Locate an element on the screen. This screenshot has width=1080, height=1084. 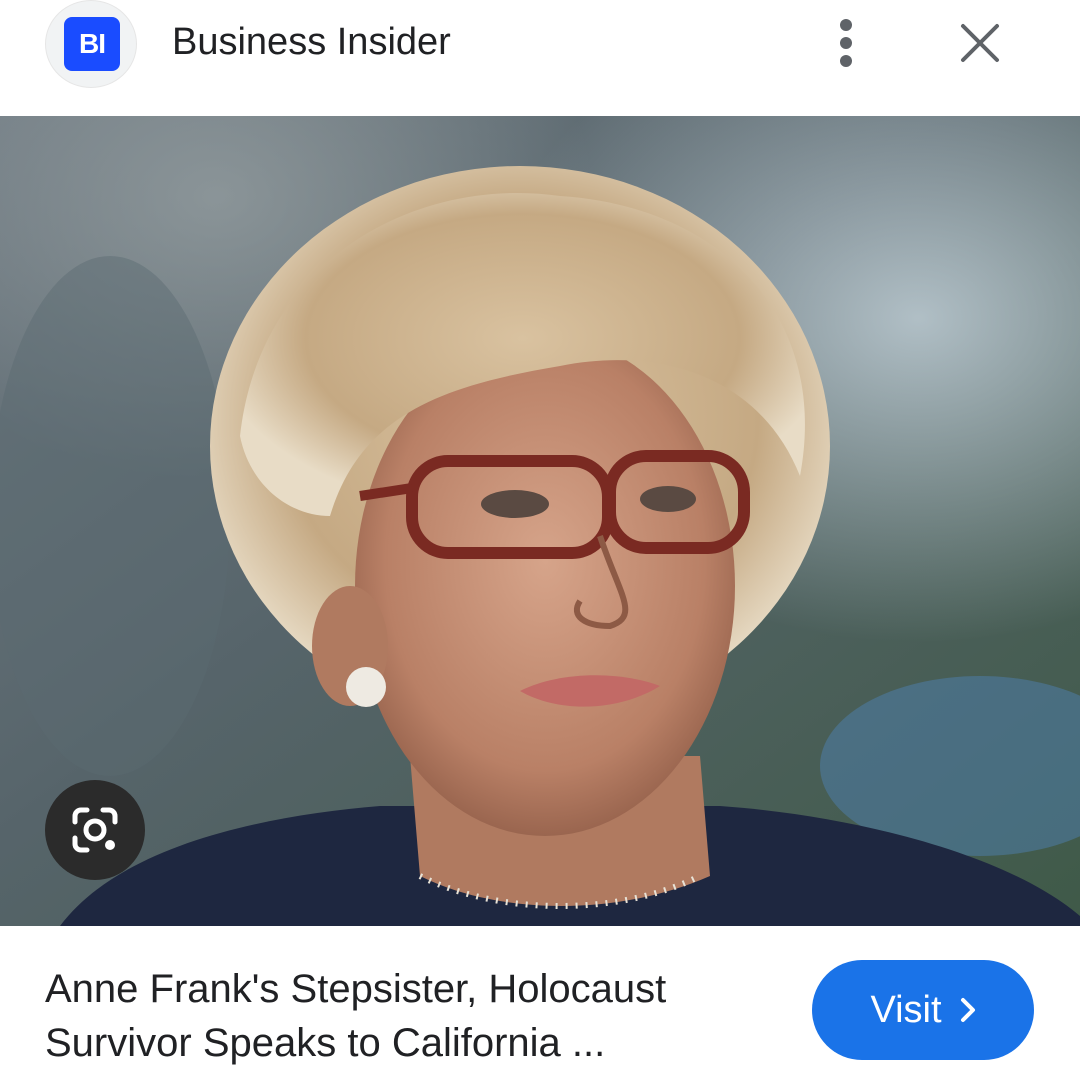
close-icon is located at coordinates (980, 43).